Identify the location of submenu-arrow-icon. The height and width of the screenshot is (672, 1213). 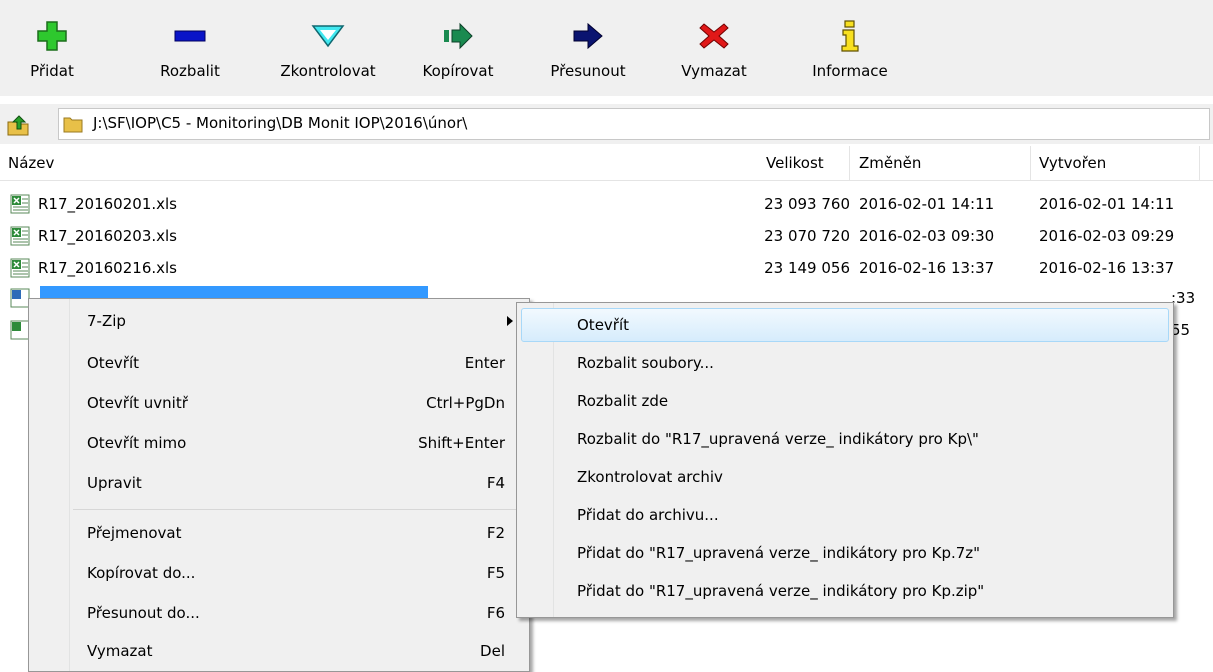
(510, 321).